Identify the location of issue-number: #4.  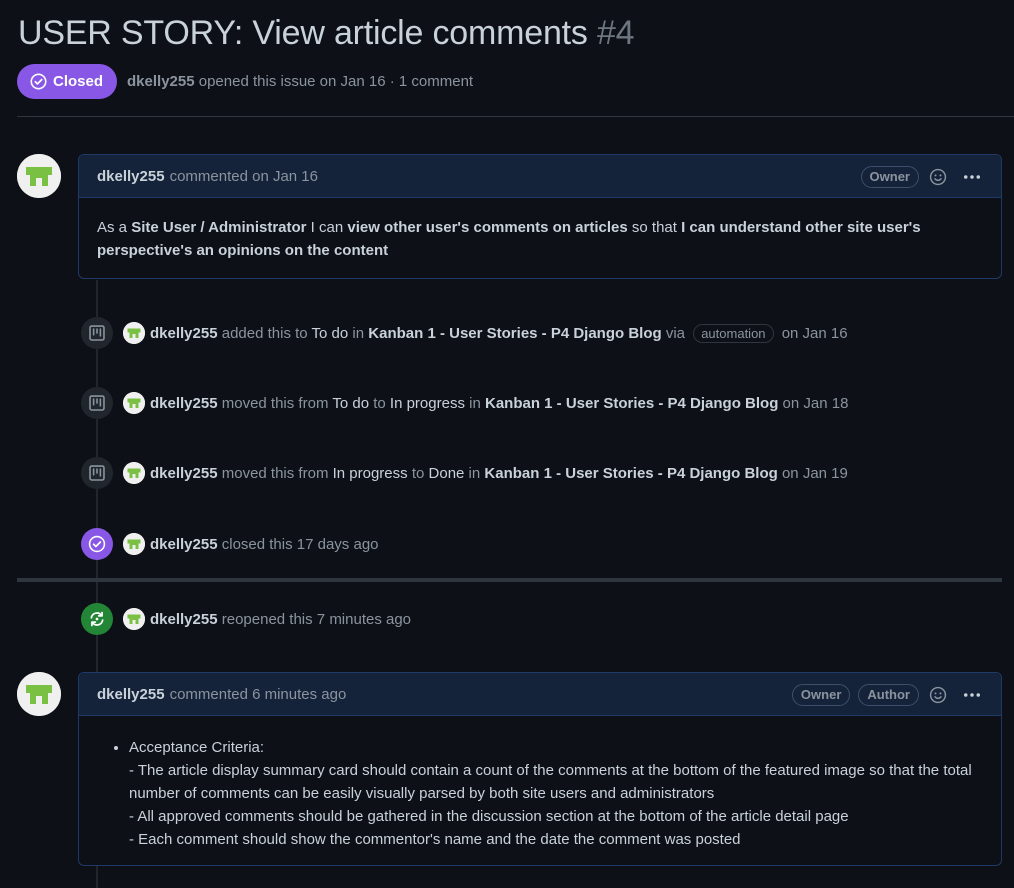
(615, 33).